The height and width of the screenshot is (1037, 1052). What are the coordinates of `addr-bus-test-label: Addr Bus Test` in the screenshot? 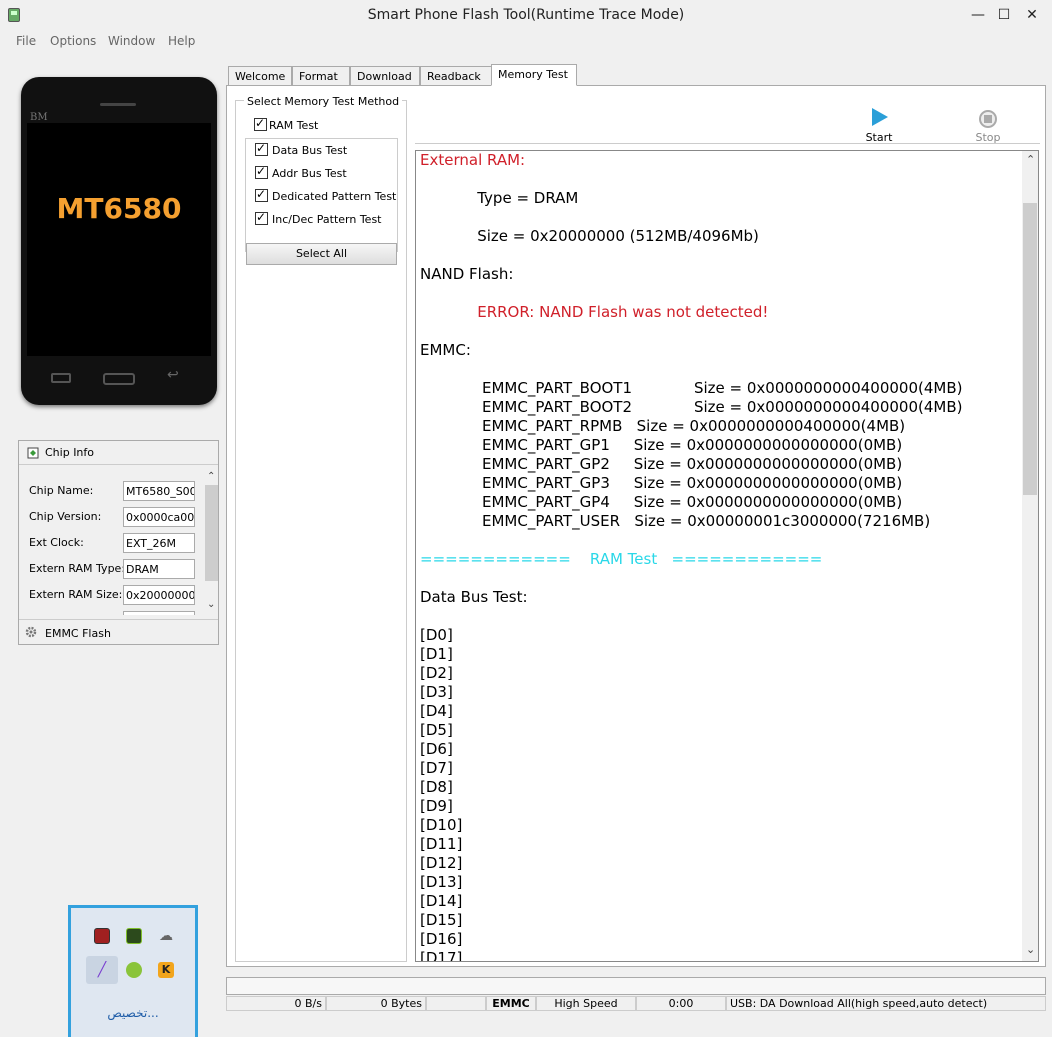 It's located at (309, 173).